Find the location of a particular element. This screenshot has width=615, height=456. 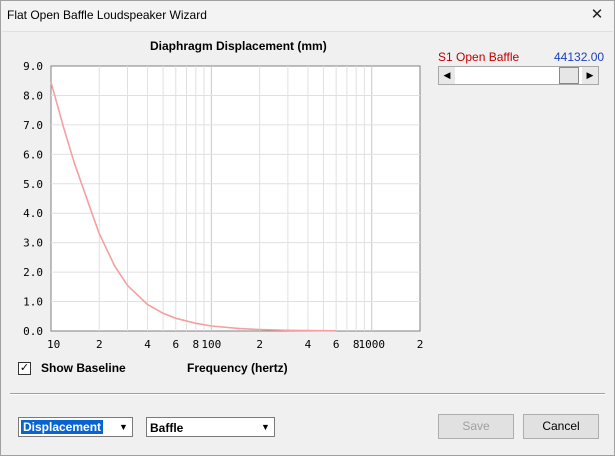

y-tick-label: 5.0 is located at coordinates (33, 184).